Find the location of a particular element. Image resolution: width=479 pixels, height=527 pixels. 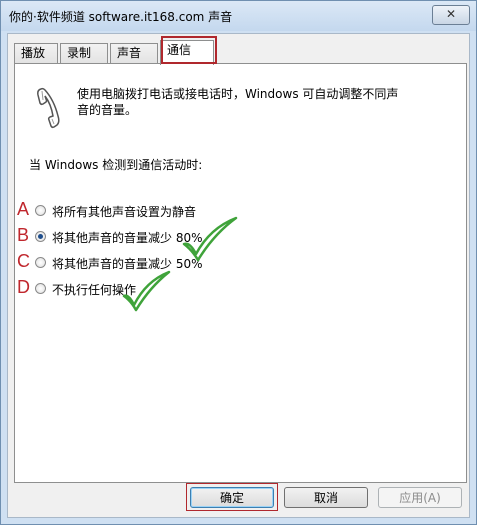

annotation-letter: A is located at coordinates (23, 209).